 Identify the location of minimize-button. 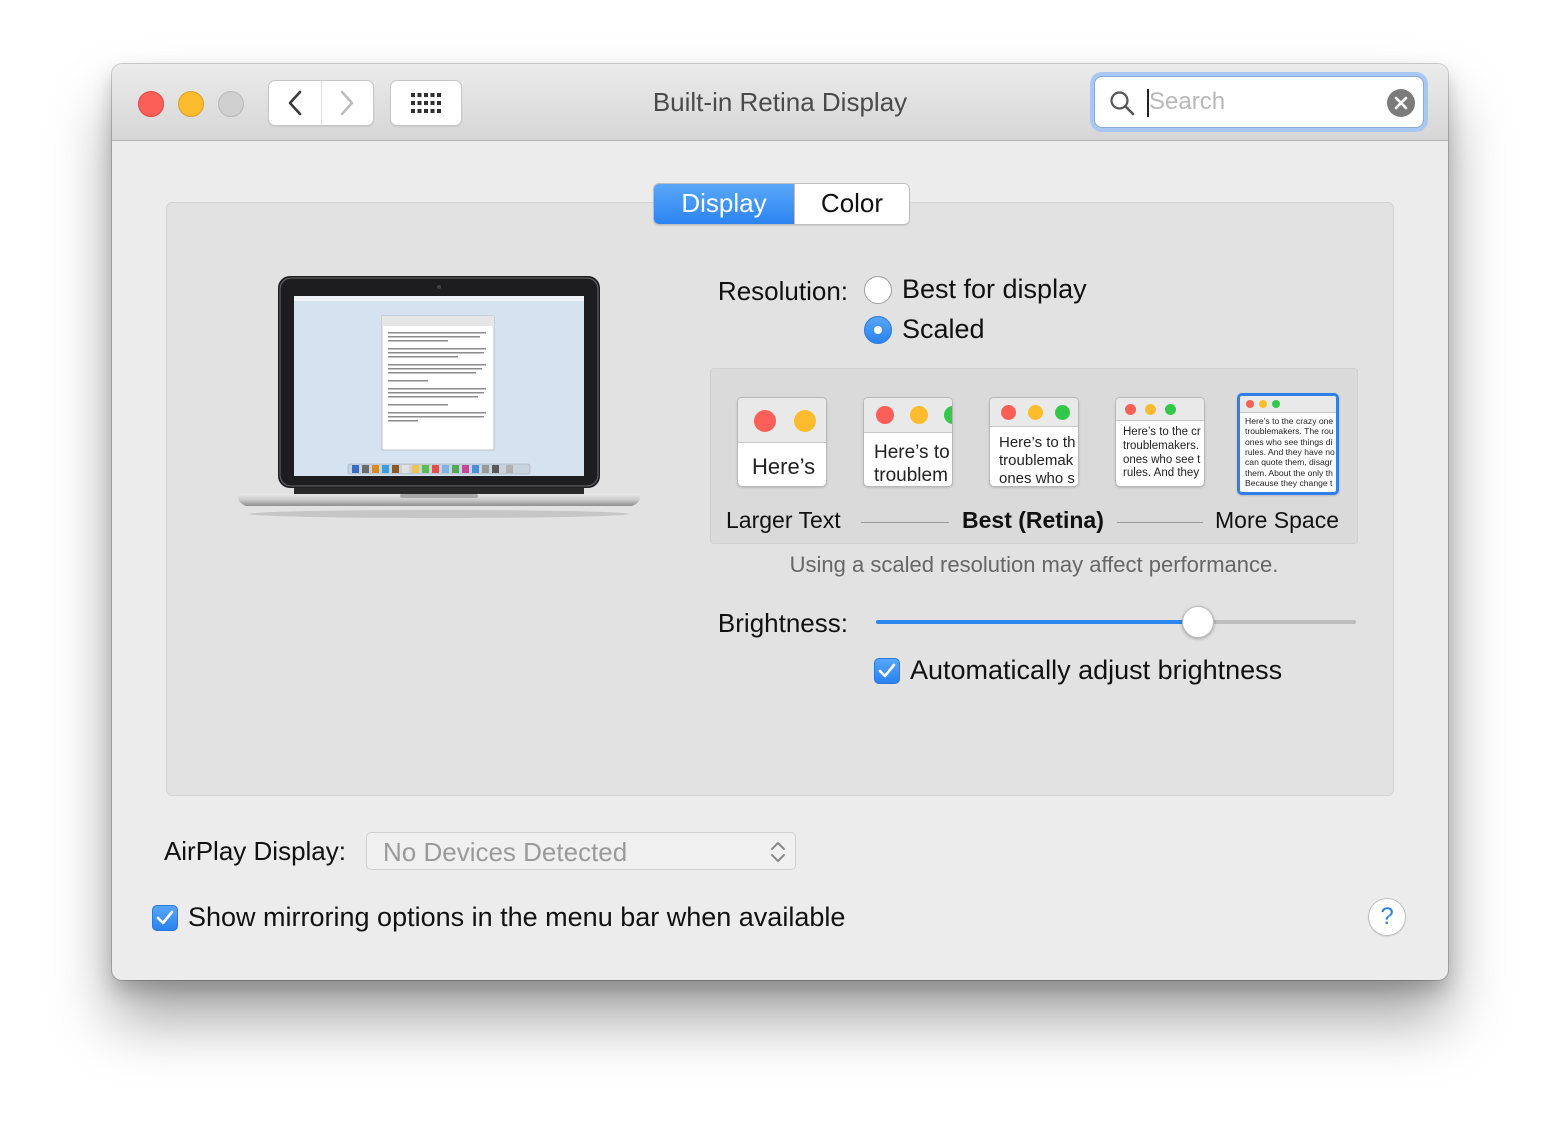
(191, 104).